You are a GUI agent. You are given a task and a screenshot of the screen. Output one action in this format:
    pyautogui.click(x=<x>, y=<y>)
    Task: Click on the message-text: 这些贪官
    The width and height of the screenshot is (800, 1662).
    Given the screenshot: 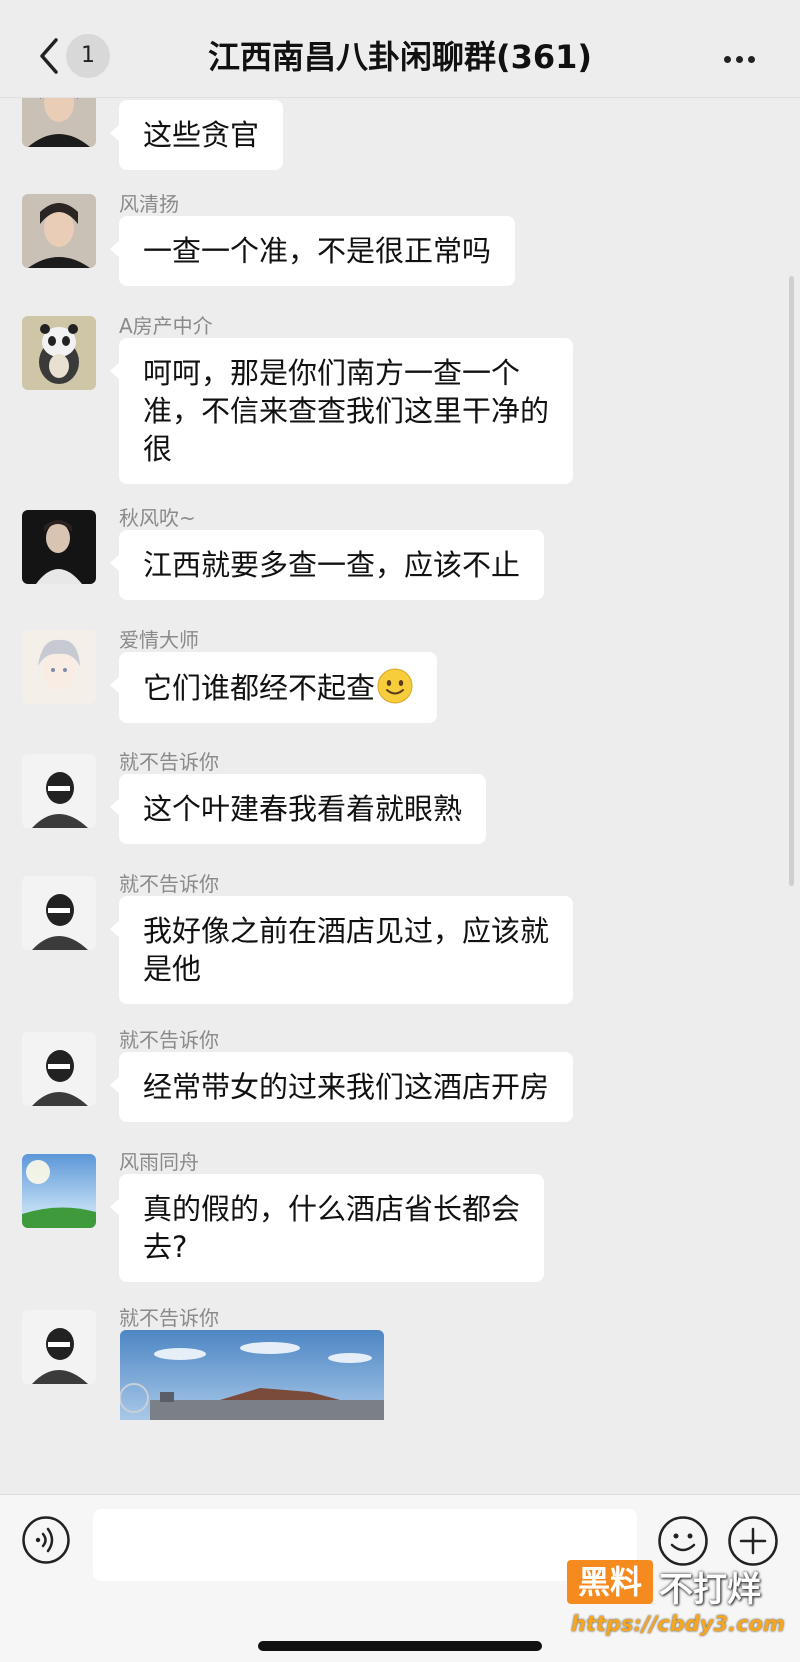 What is the action you would take?
    pyautogui.click(x=201, y=135)
    